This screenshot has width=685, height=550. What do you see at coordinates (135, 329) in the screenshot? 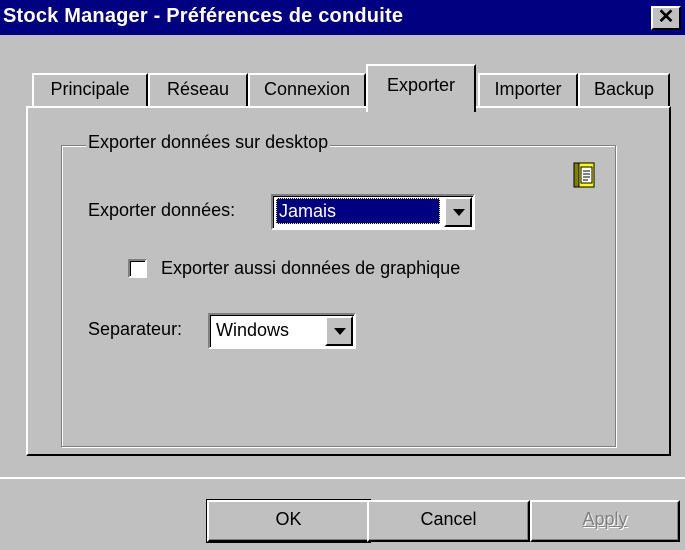
I see `separator-label: Separateur:` at bounding box center [135, 329].